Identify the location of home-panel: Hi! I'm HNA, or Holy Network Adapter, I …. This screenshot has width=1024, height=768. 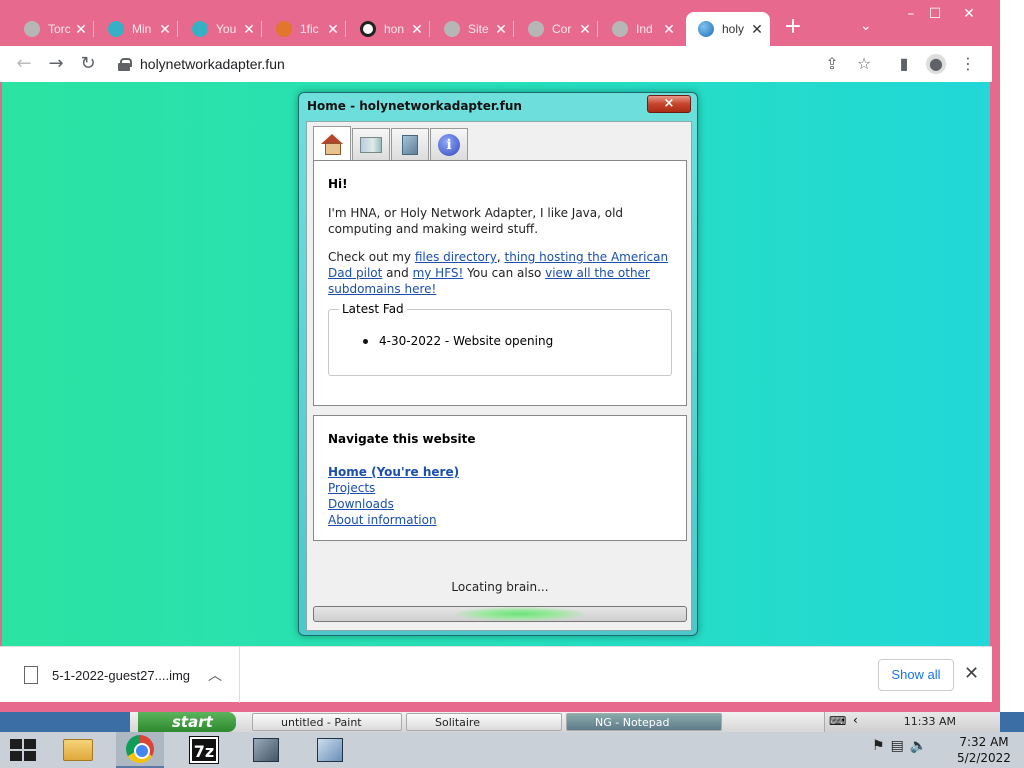
(500, 283).